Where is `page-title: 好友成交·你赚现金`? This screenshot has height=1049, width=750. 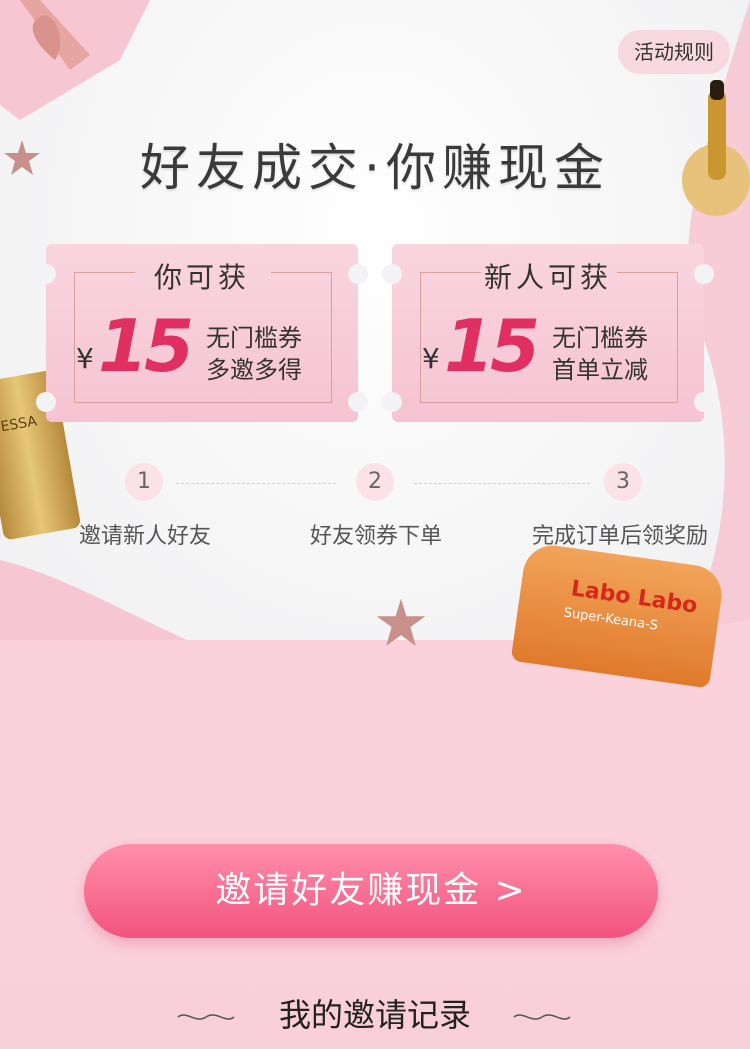
page-title: 好友成交·你赚现金 is located at coordinates (375, 168).